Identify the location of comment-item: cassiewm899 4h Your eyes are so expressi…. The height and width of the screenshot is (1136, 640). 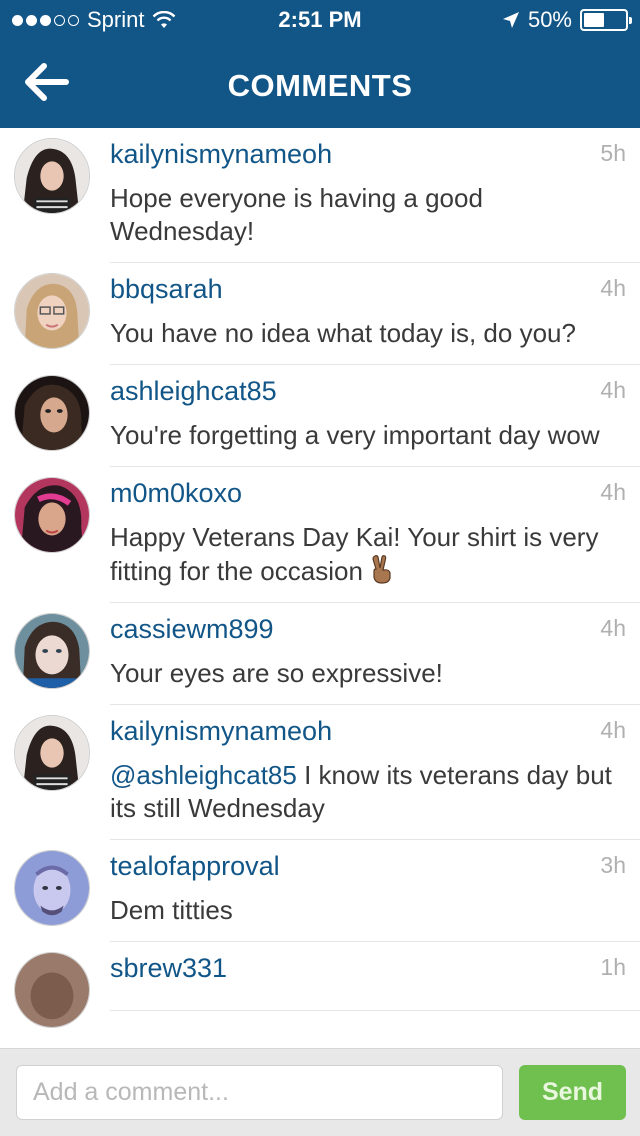
(327, 654).